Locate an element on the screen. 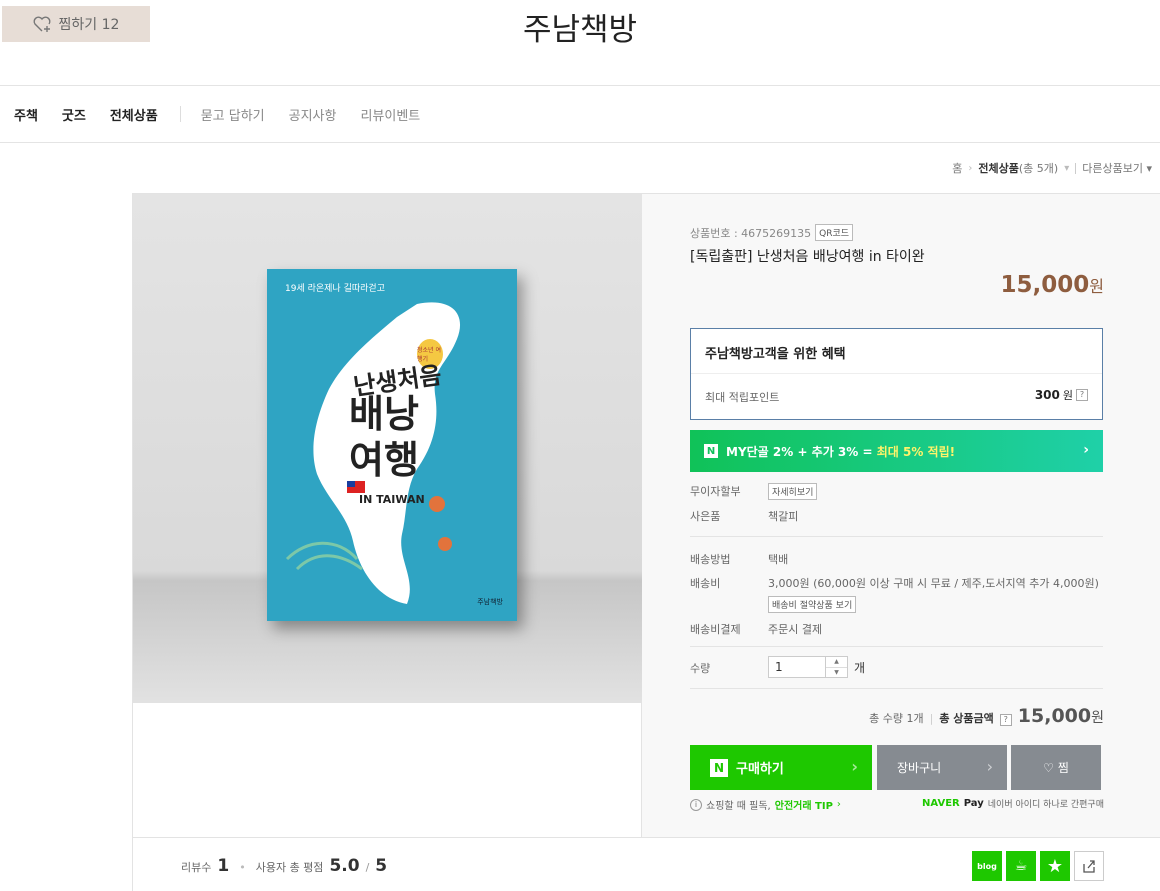 The height and width of the screenshot is (891, 1160). book-title-large: 배낭 여행 is located at coordinates (384, 437).